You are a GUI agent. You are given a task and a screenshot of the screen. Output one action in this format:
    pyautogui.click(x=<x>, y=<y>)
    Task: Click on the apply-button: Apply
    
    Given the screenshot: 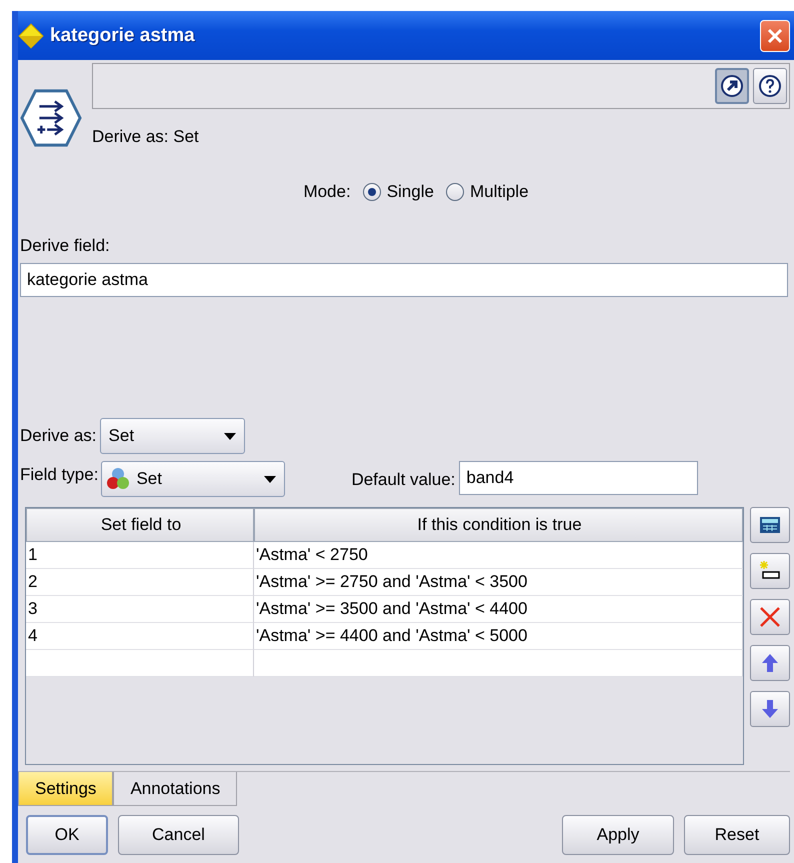 What is the action you would take?
    pyautogui.click(x=618, y=835)
    